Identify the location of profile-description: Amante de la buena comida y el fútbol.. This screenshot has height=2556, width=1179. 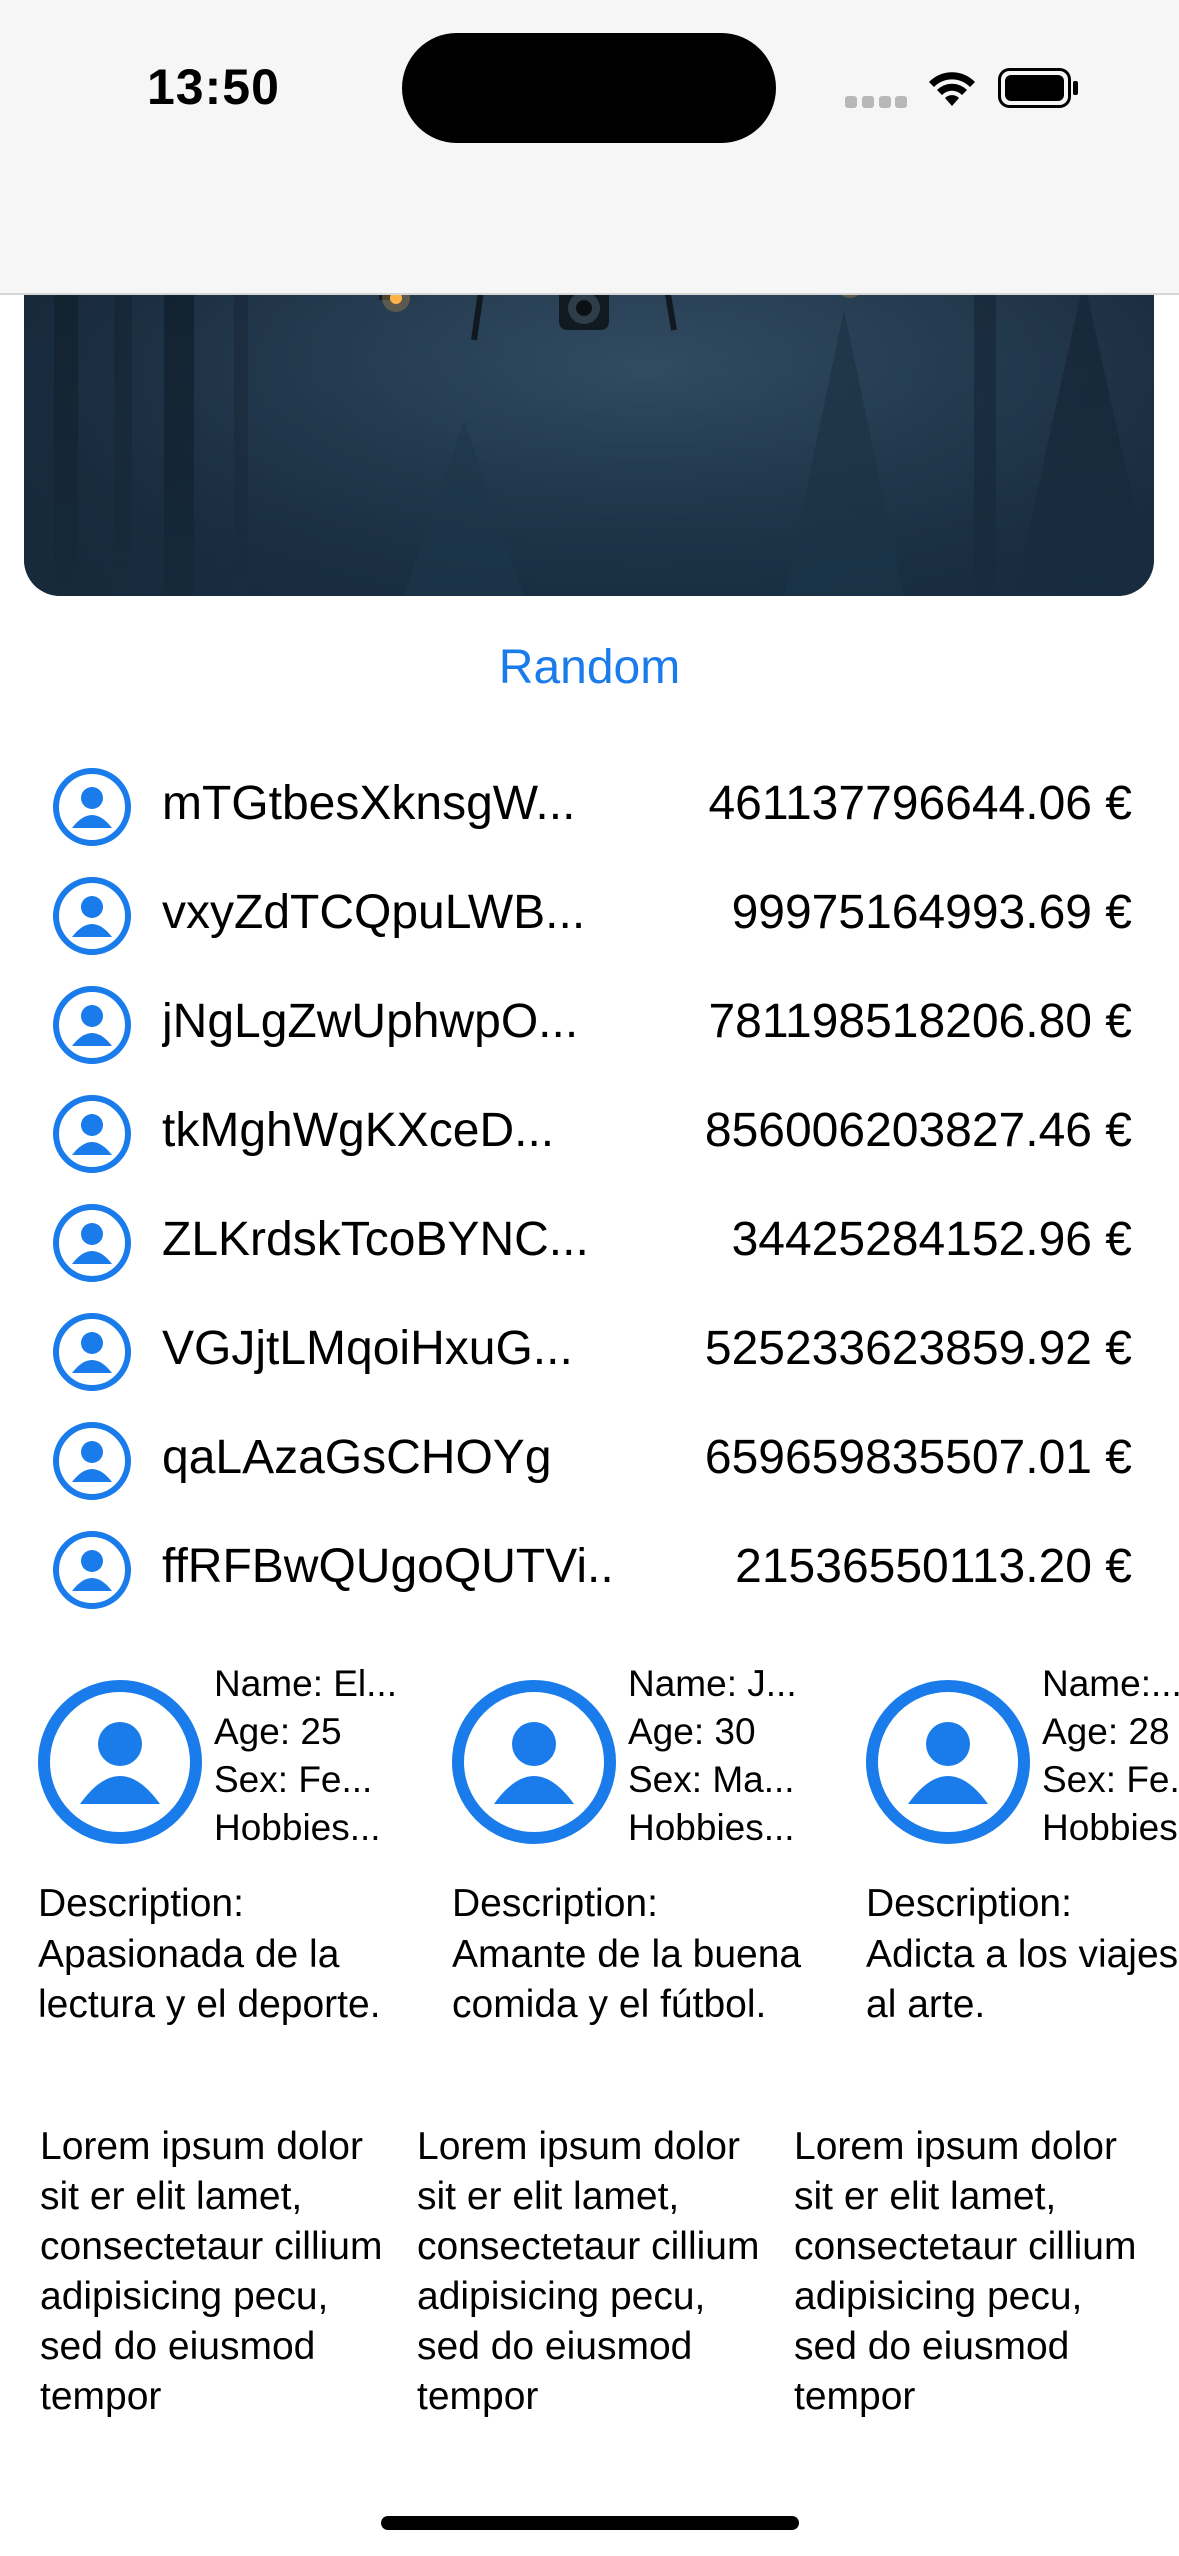
(627, 1979).